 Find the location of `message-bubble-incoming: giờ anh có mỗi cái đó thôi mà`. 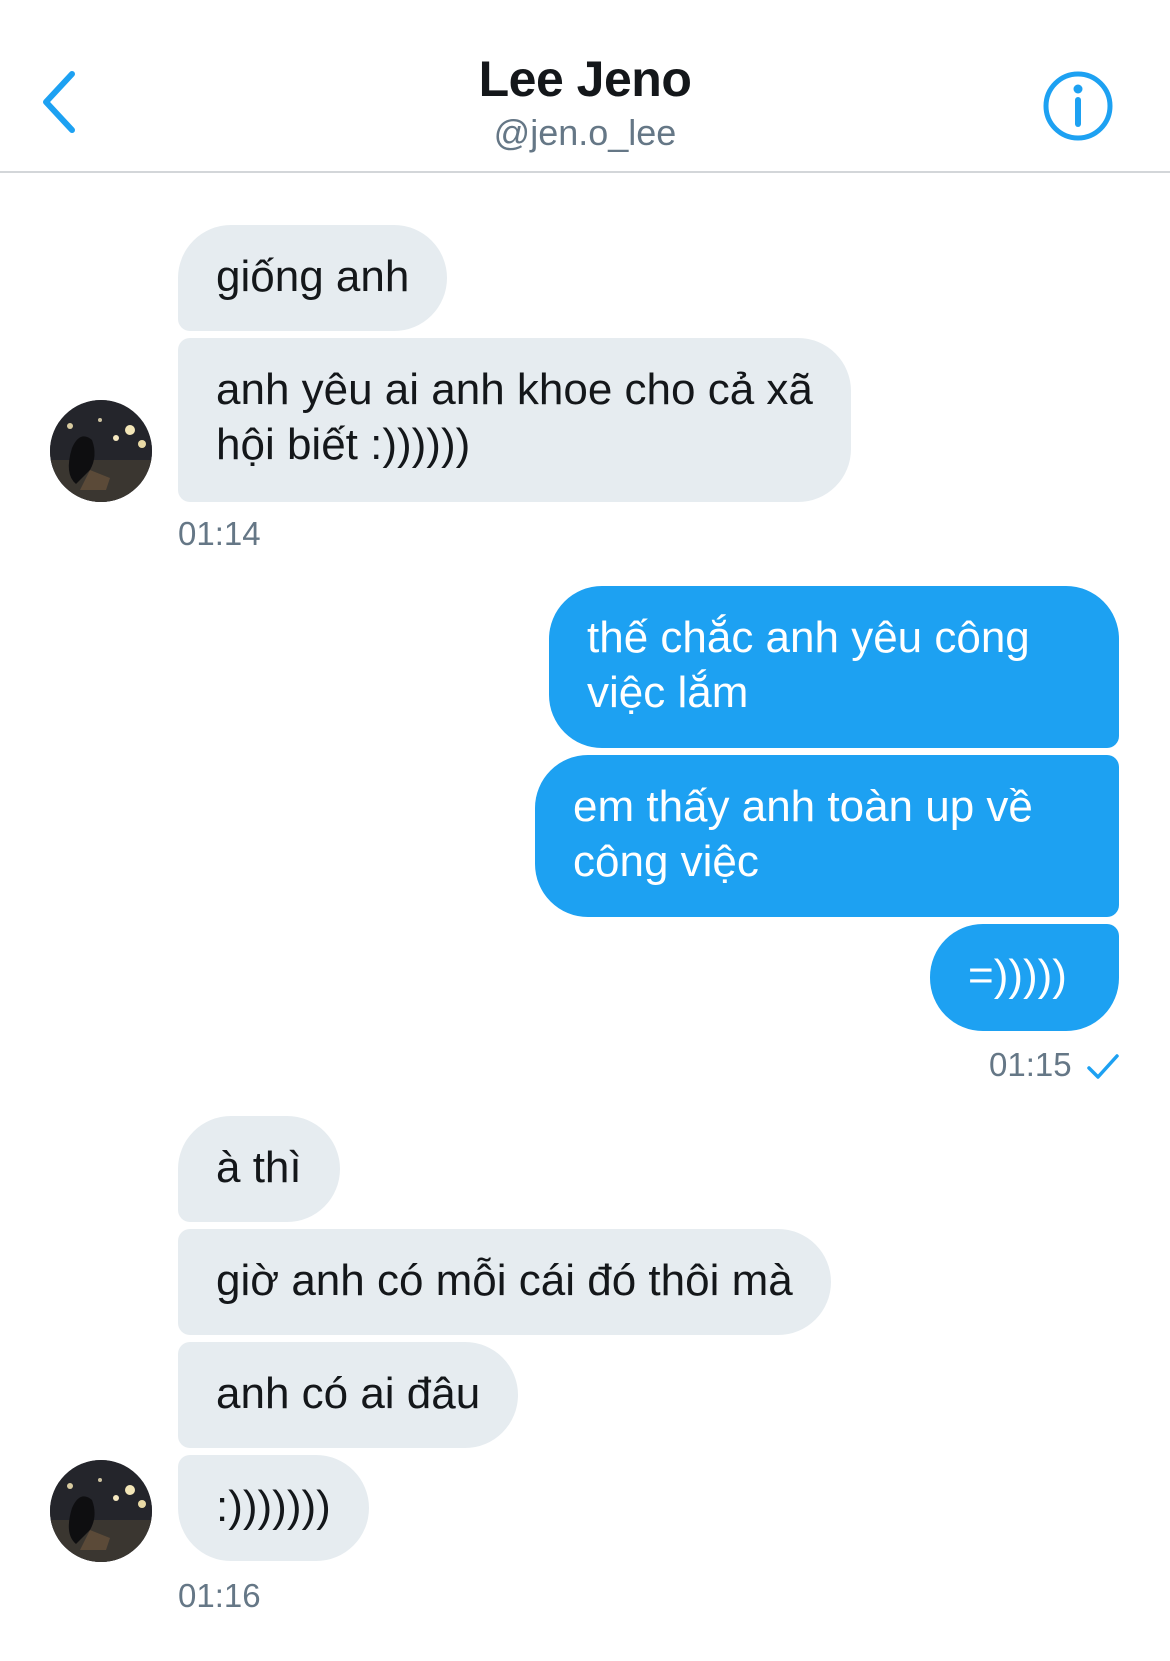

message-bubble-incoming: giờ anh có mỗi cái đó thôi mà is located at coordinates (504, 1282).